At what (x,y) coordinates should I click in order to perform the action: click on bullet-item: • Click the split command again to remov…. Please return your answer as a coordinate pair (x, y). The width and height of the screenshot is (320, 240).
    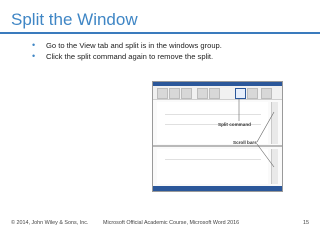
    Looking at the image, I should click on (172, 56).